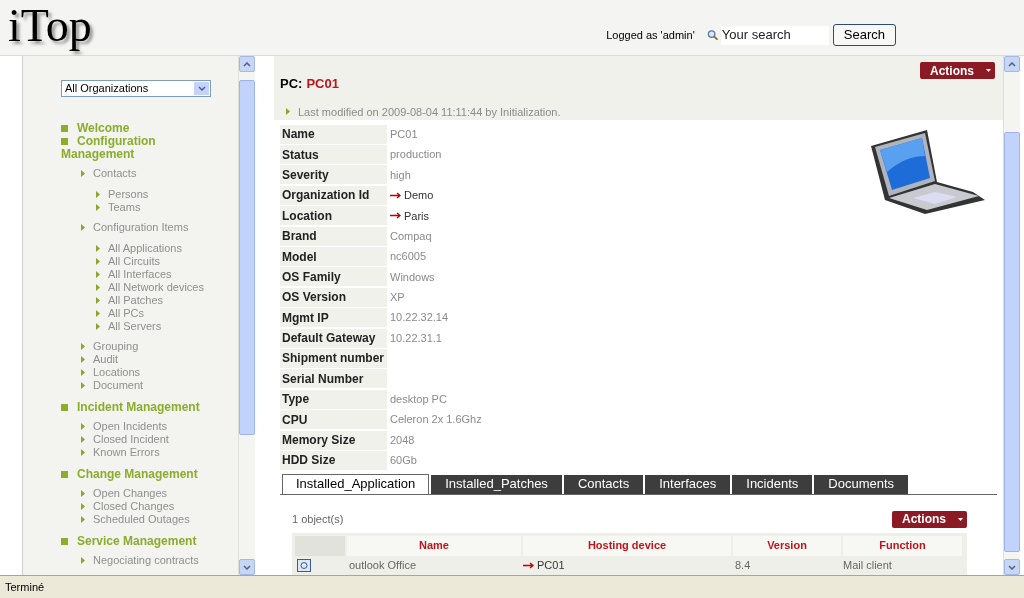 The height and width of the screenshot is (598, 1024). What do you see at coordinates (156, 287) in the screenshot?
I see `menu-link: All Network devices` at bounding box center [156, 287].